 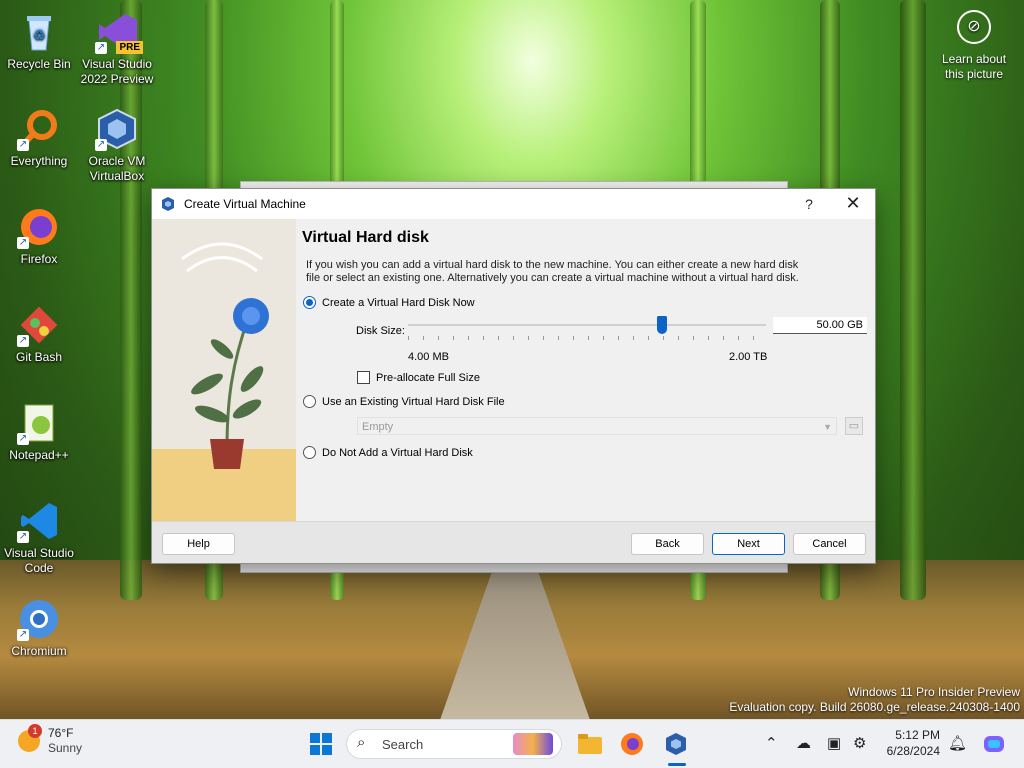 What do you see at coordinates (35, 731) in the screenshot?
I see `notification-badge: 1` at bounding box center [35, 731].